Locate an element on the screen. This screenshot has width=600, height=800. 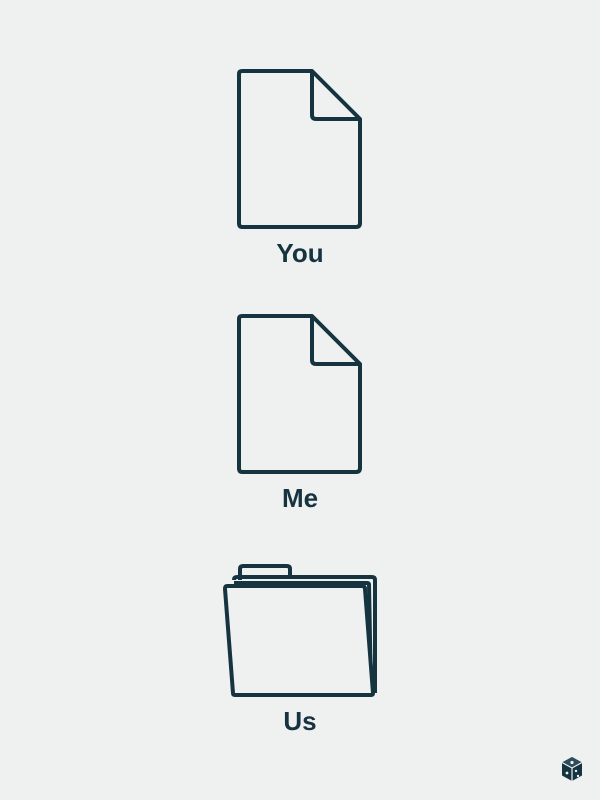
cube-logo-icon is located at coordinates (572, 771).